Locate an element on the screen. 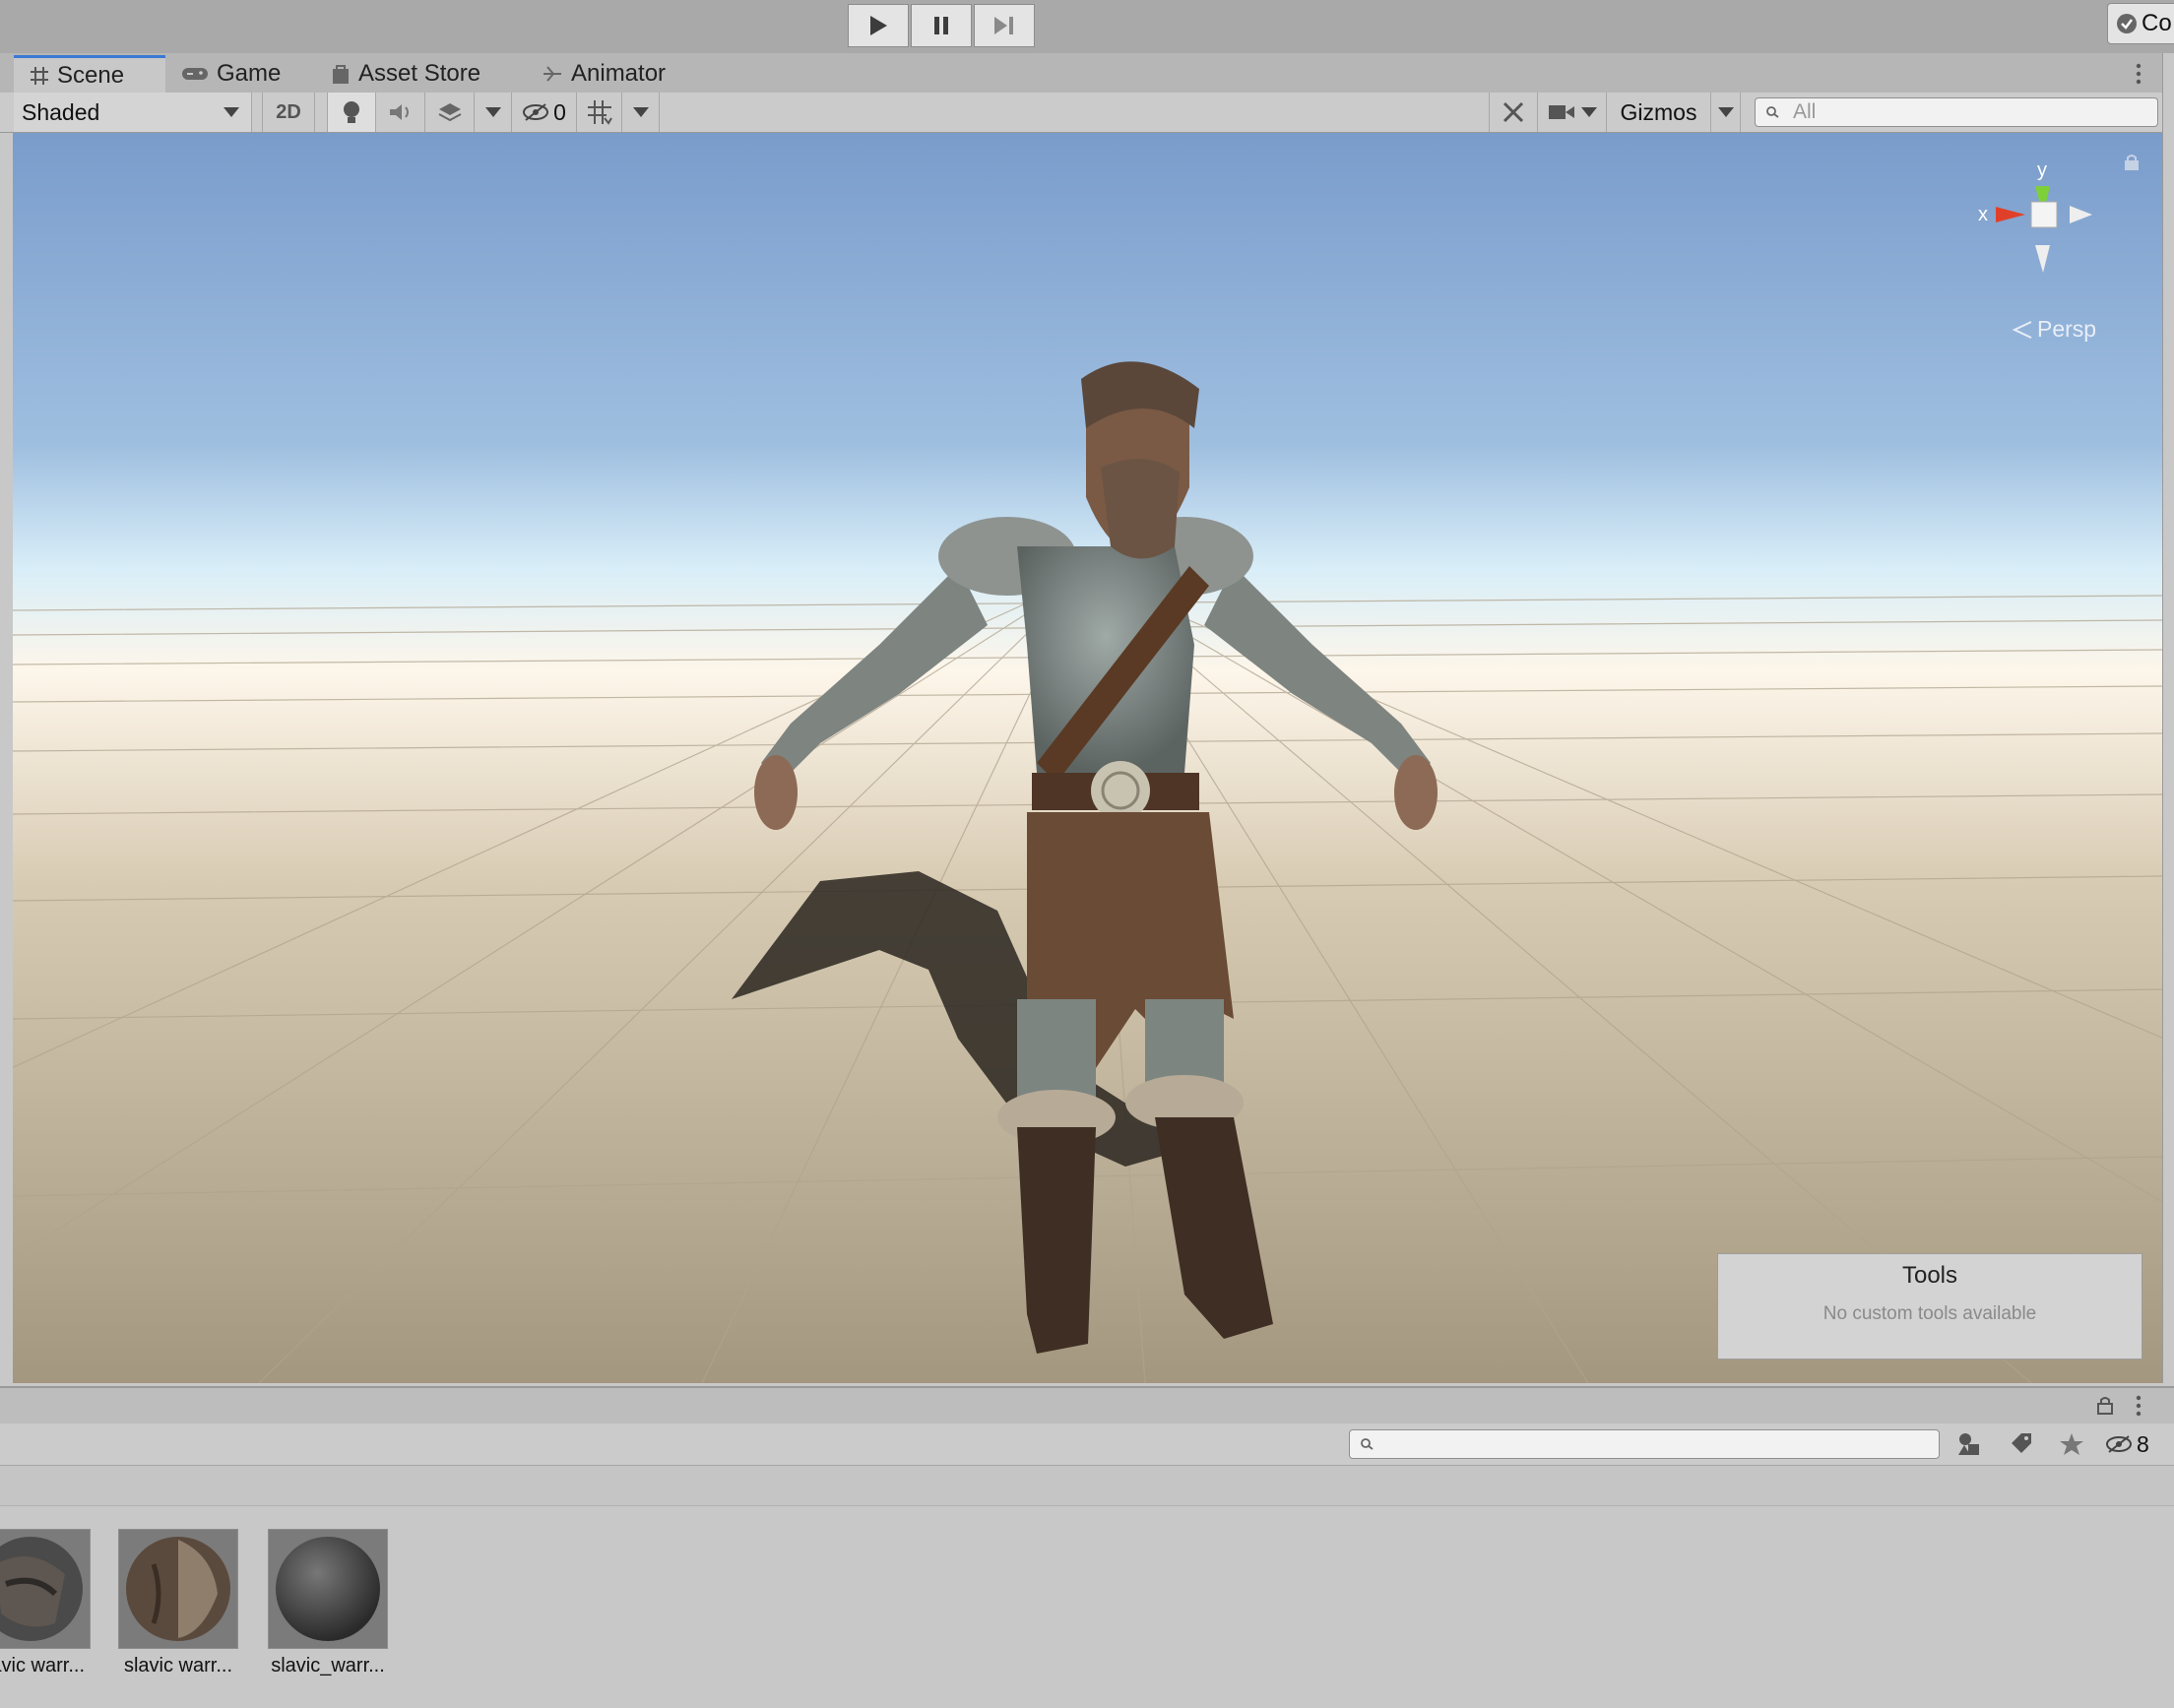  toggle-2d-label: 2D is located at coordinates (288, 111).